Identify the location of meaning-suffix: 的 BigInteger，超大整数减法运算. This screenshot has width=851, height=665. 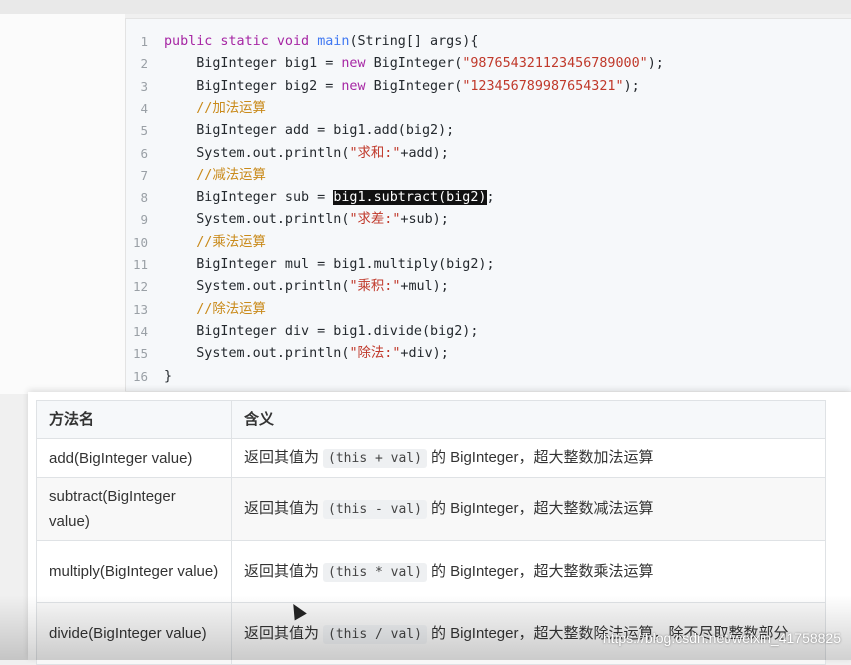
(542, 508).